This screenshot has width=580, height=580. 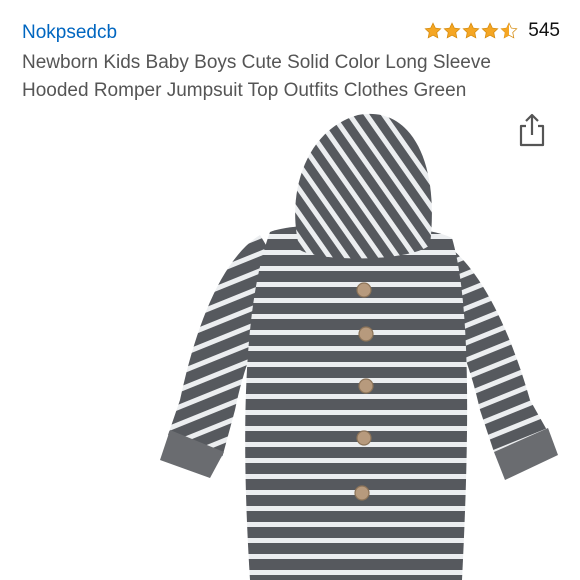 I want to click on rating-summary: 545, so click(x=492, y=31).